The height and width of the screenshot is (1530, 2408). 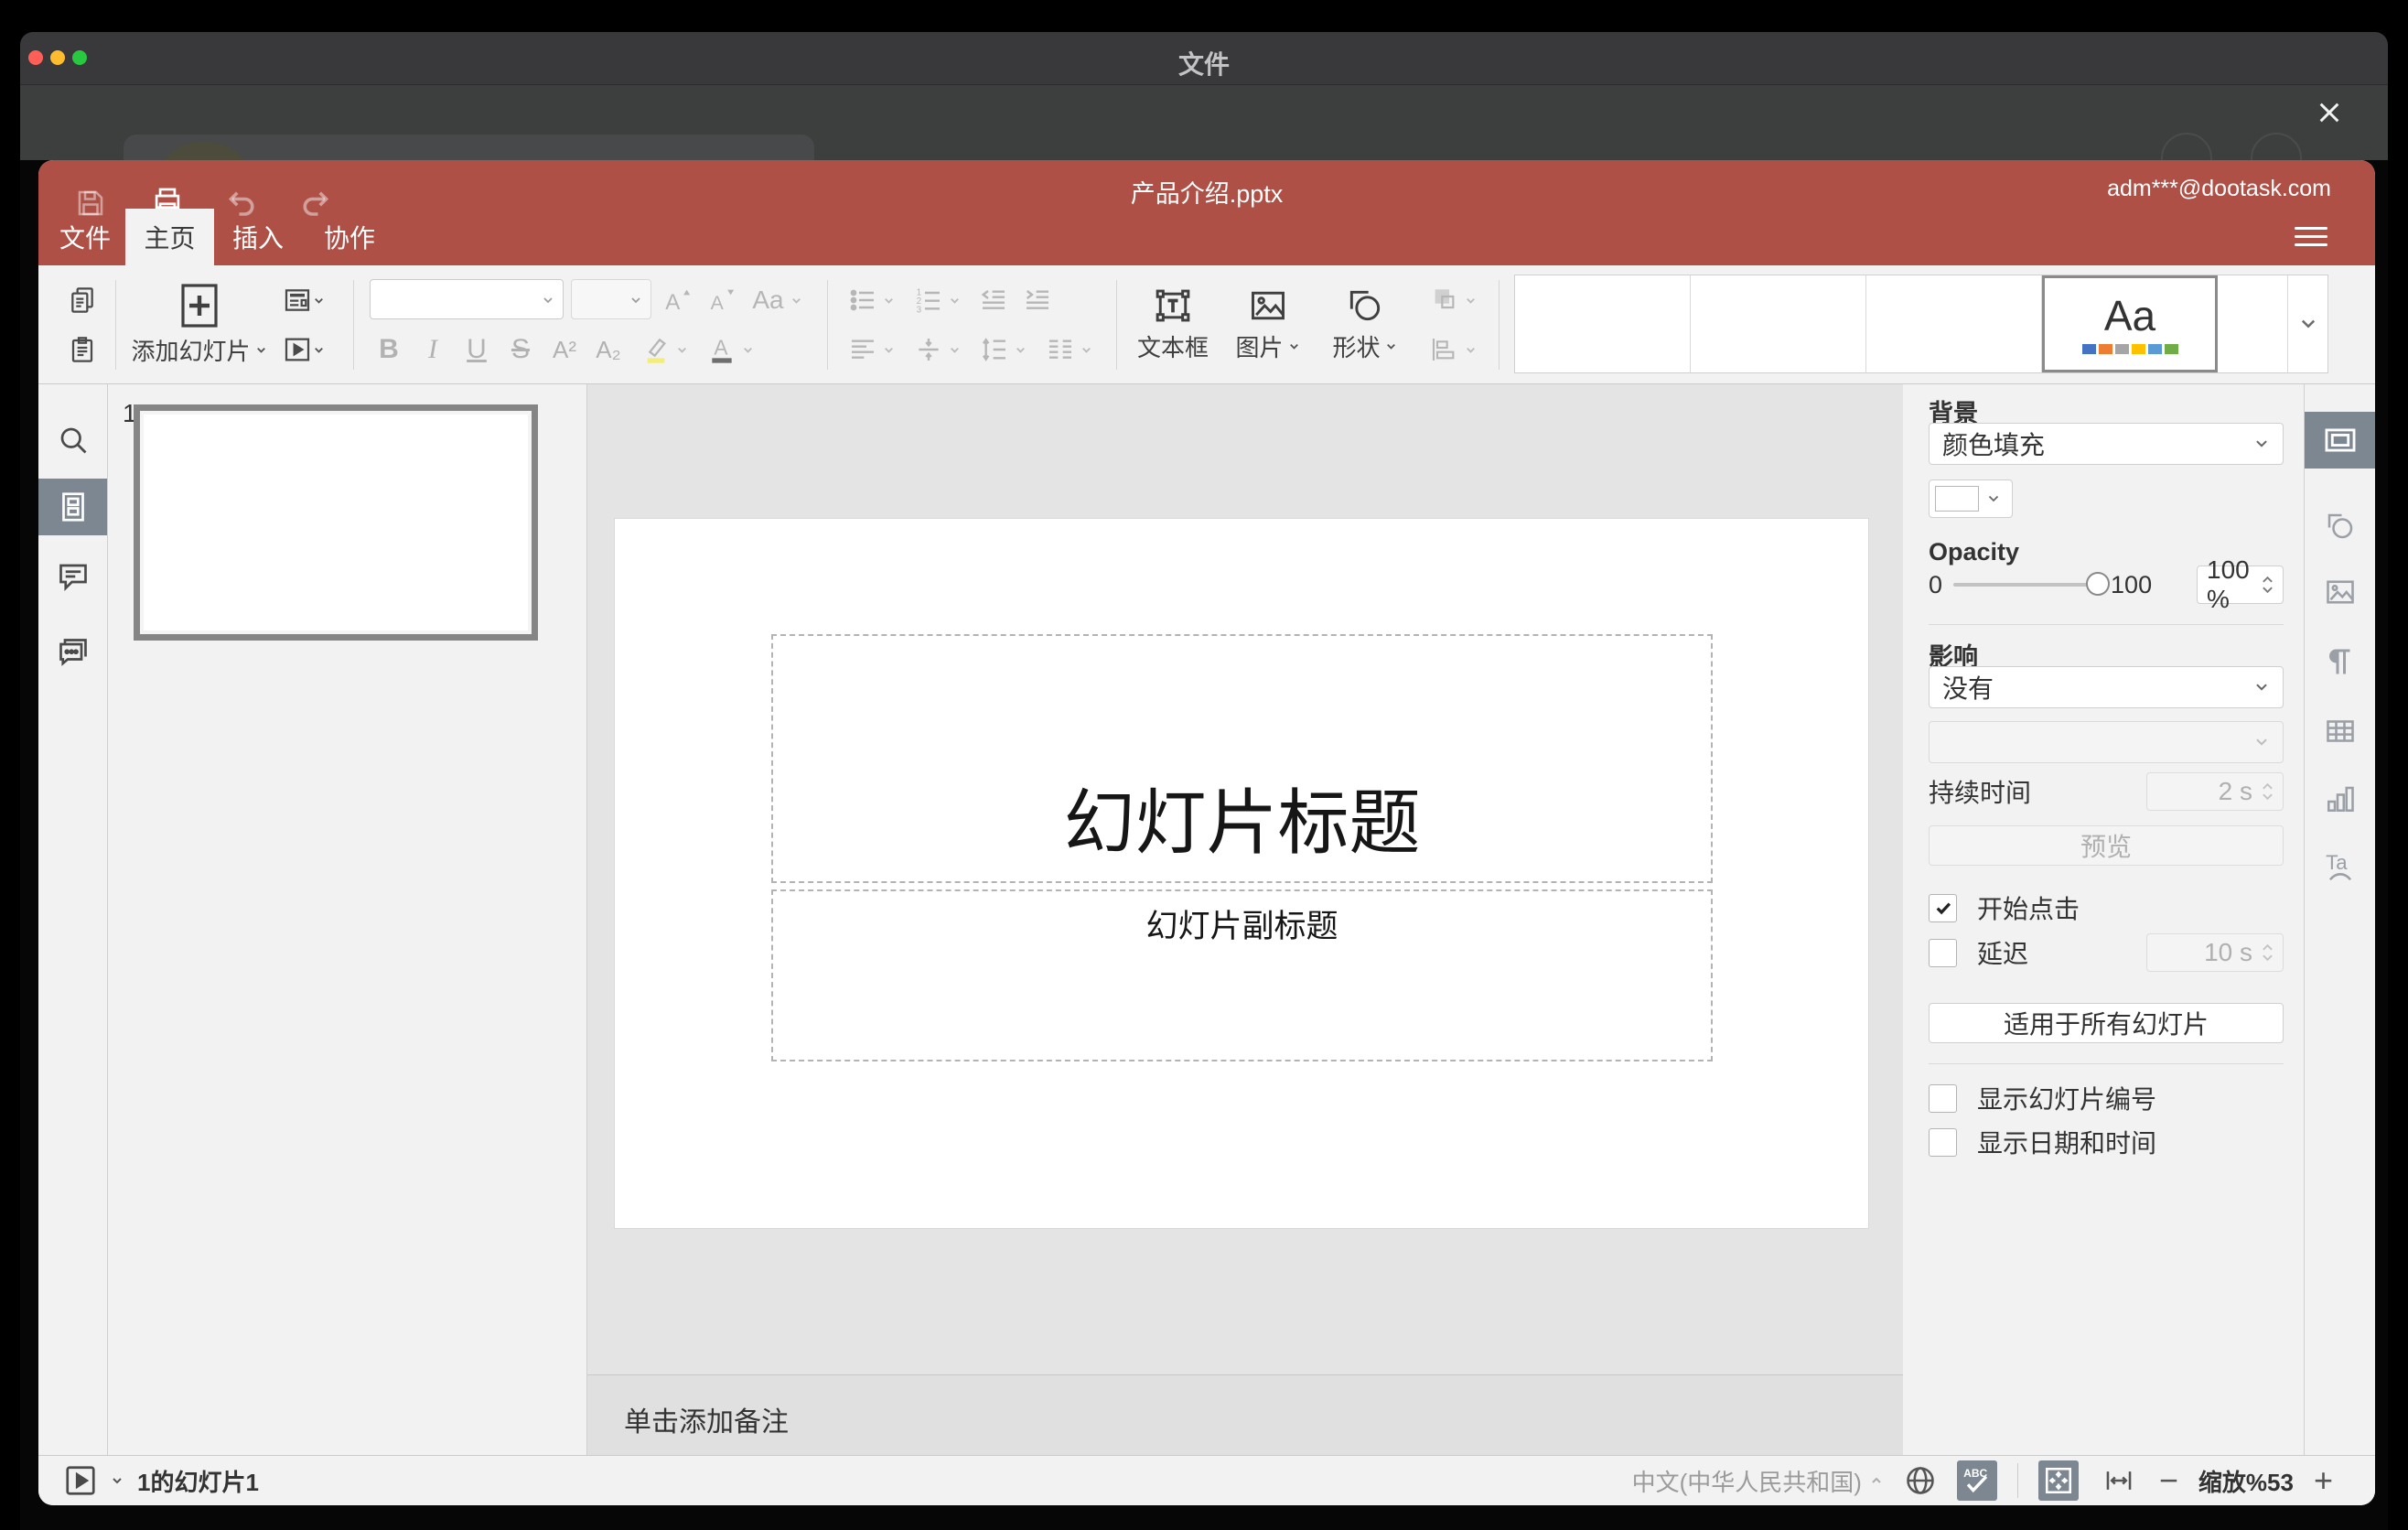 I want to click on theme-item-selected: Aa, so click(x=2130, y=323).